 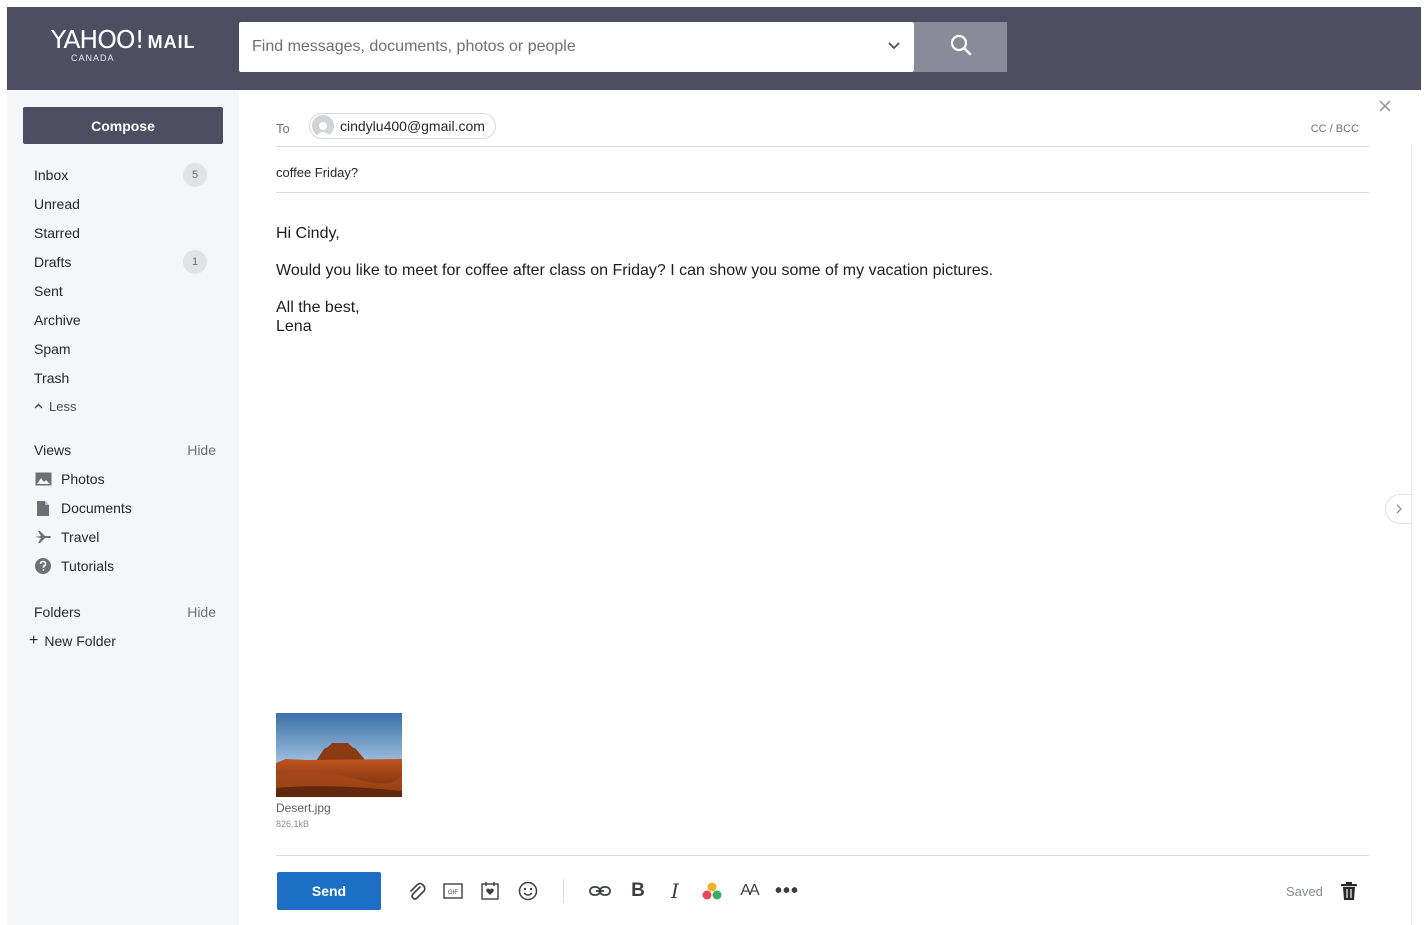 What do you see at coordinates (323, 126) in the screenshot?
I see `avatar` at bounding box center [323, 126].